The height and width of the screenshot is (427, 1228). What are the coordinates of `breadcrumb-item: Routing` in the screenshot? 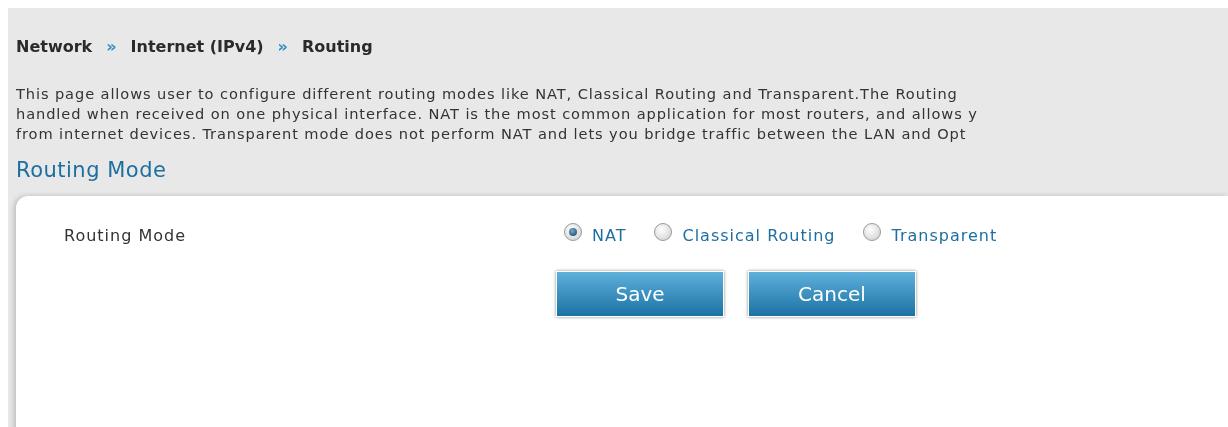 It's located at (337, 46).